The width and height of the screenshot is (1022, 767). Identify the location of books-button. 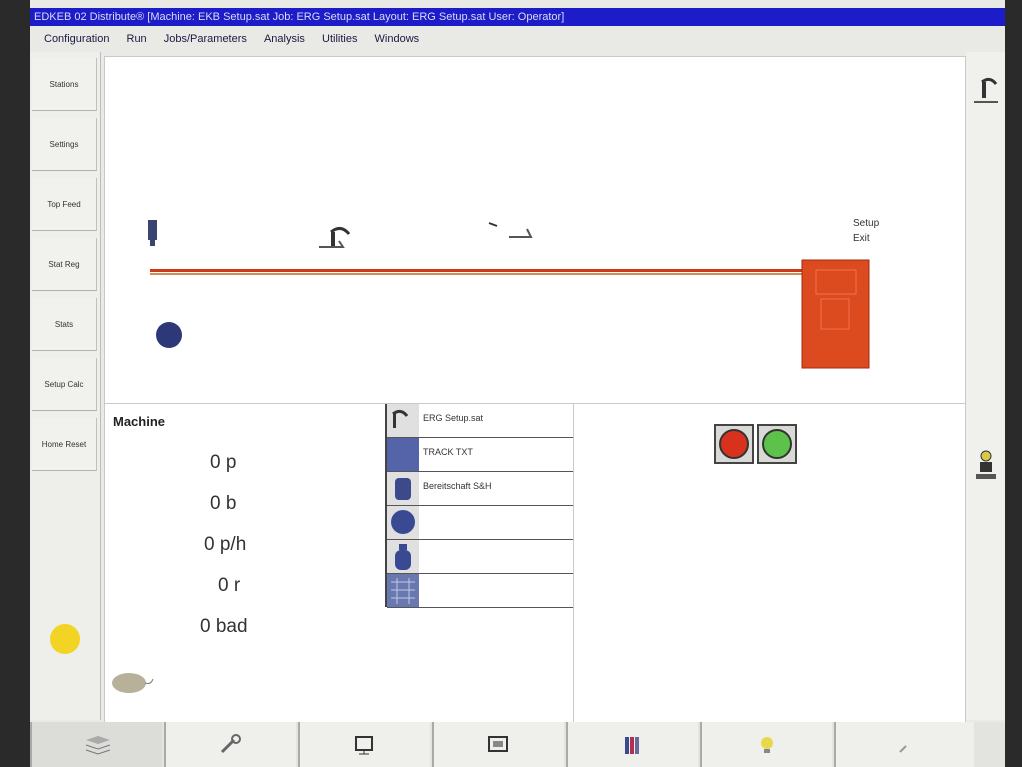
(632, 744).